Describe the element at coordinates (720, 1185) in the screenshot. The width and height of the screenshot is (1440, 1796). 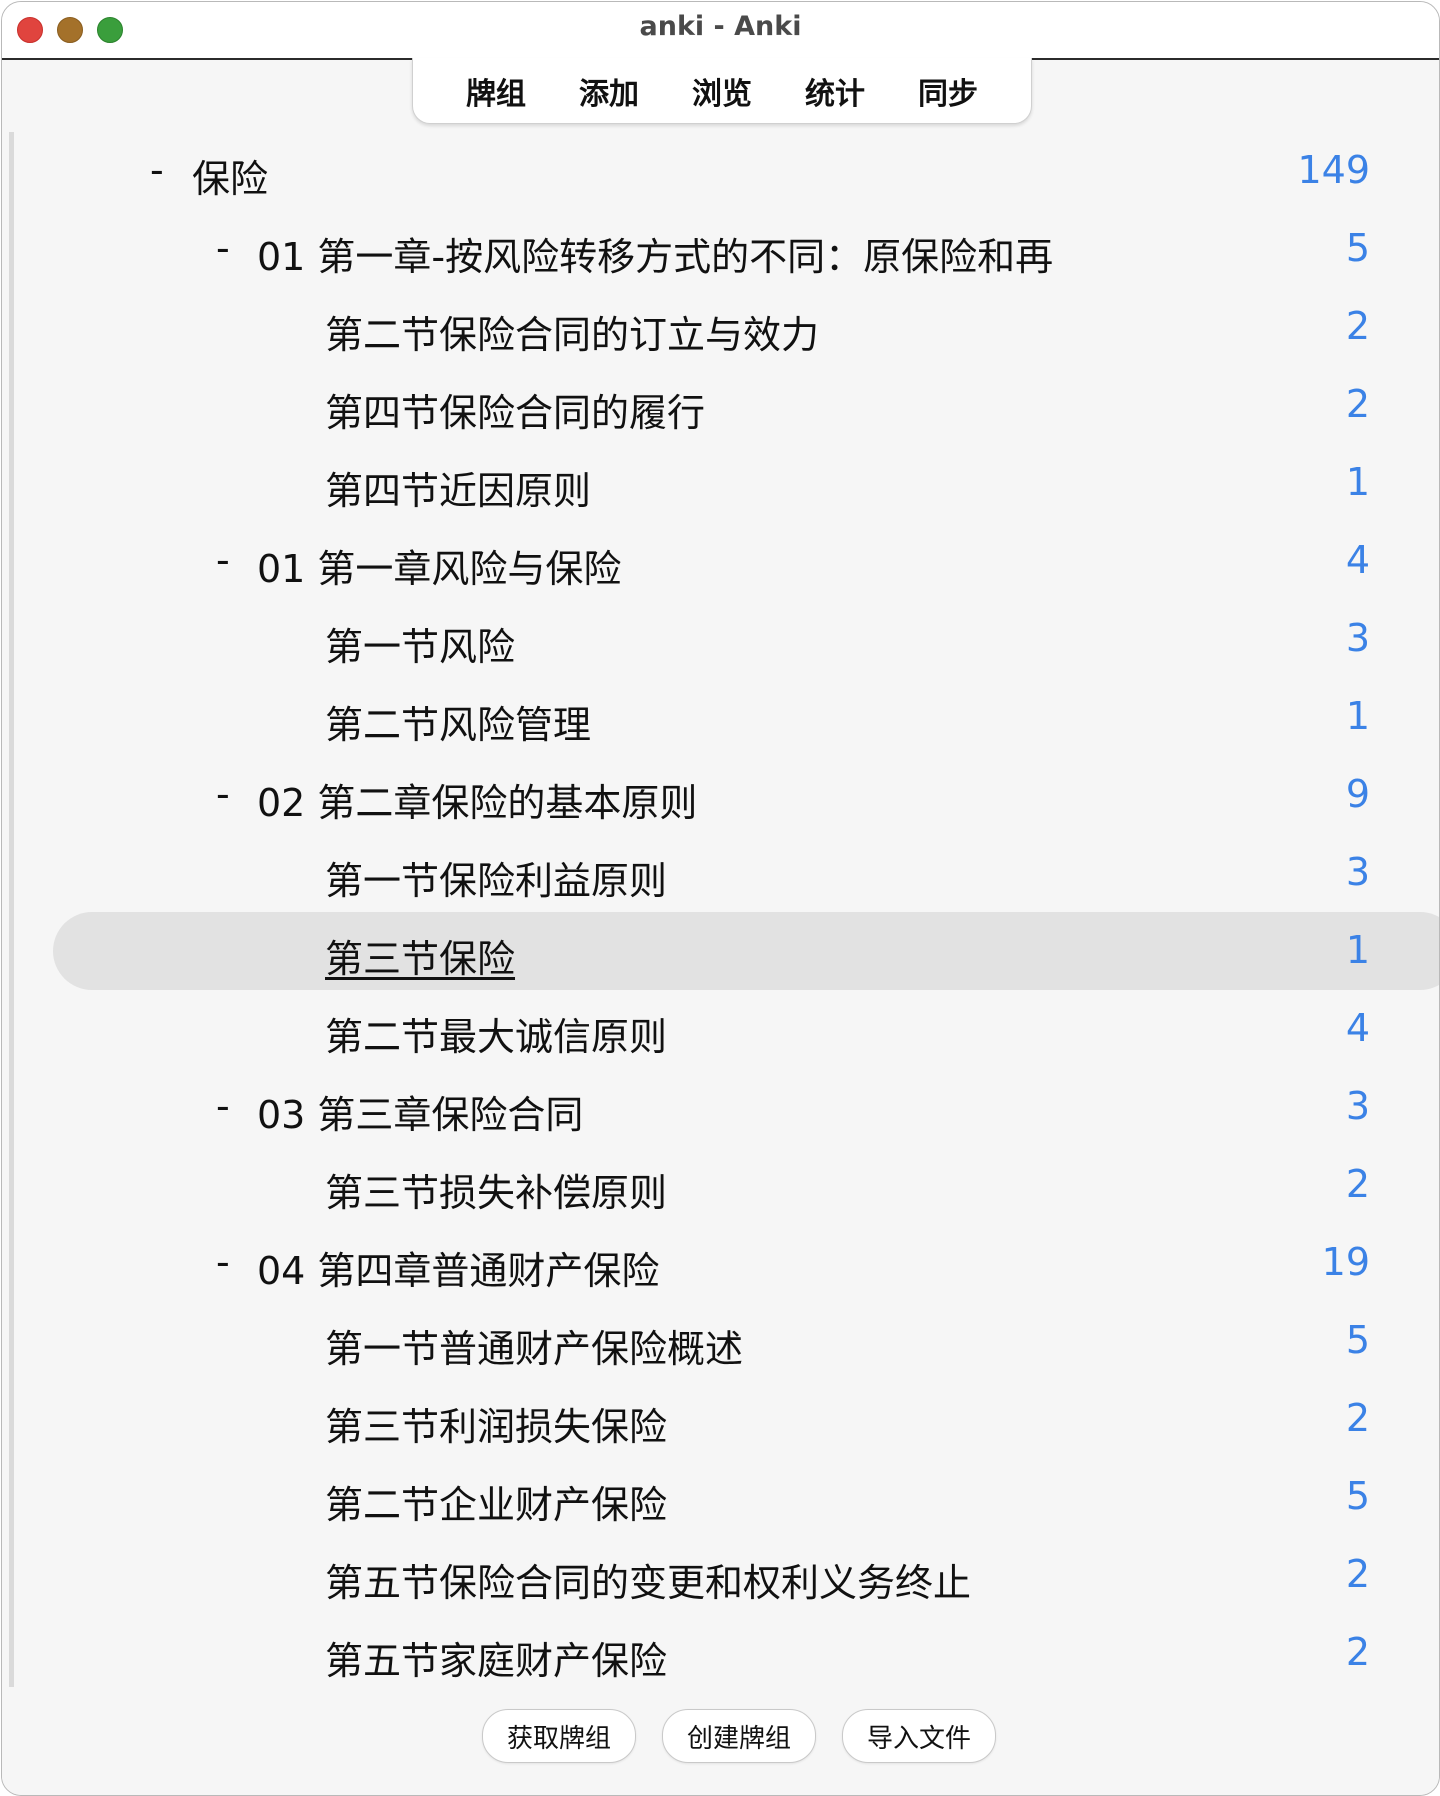
I see `deck-row: 第三节损失补偿原则 2` at that location.